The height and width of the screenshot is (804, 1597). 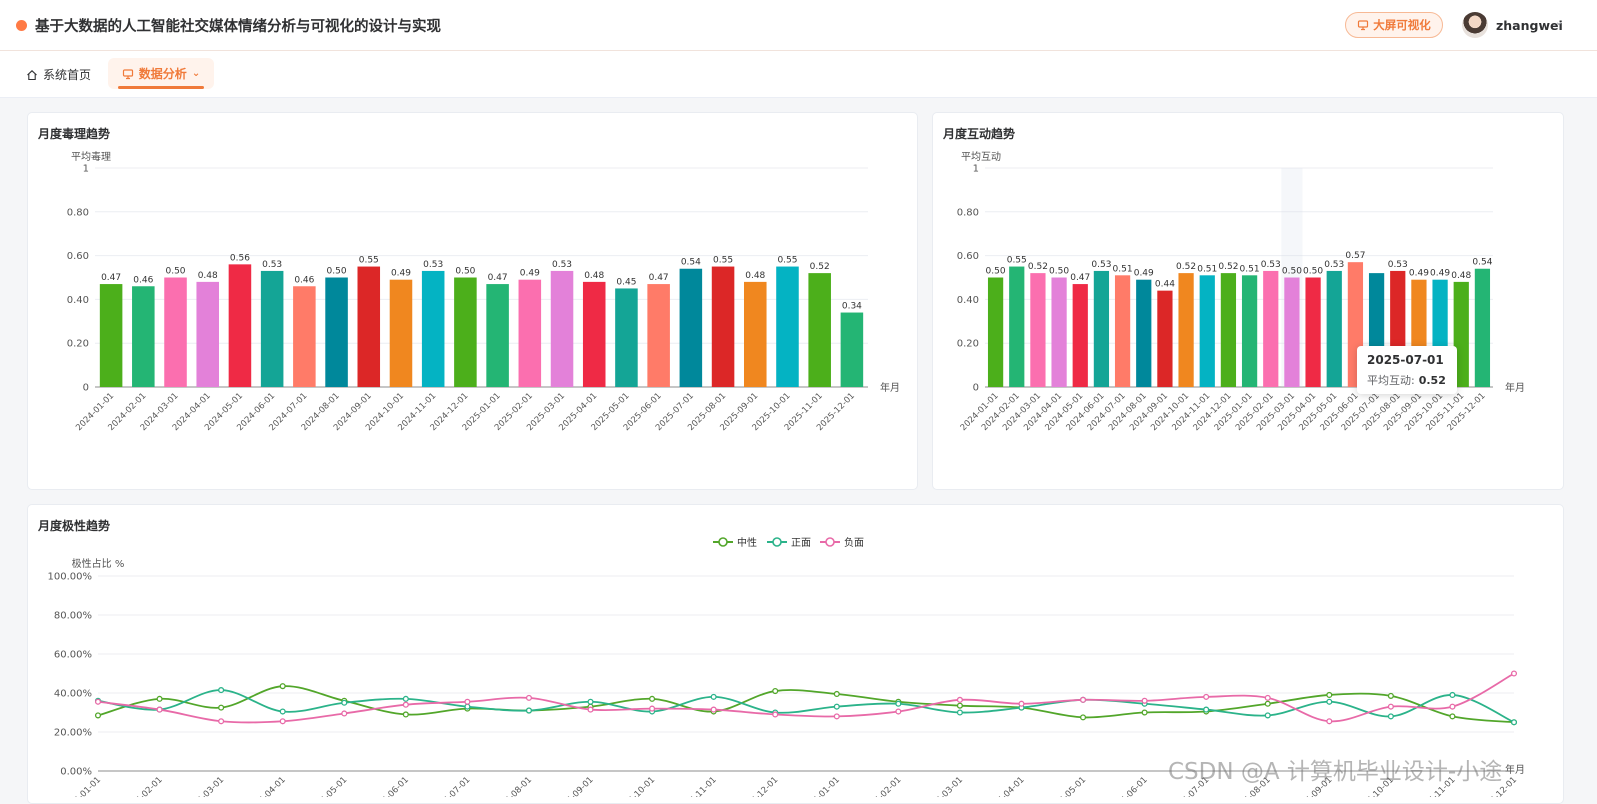 I want to click on y-tick-label: 60.00%, so click(x=73, y=655).